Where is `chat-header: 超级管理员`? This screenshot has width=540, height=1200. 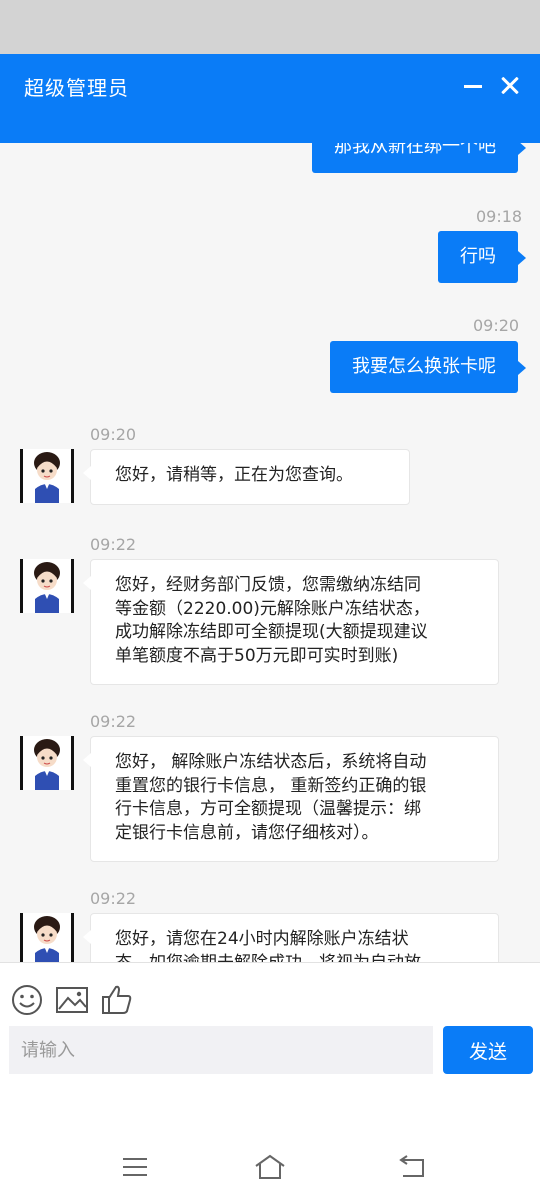
chat-header: 超级管理员 is located at coordinates (270, 98).